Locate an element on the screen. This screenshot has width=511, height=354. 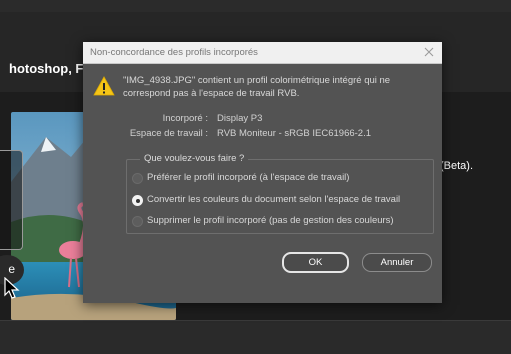
cancel-button: Annuler is located at coordinates (397, 262).